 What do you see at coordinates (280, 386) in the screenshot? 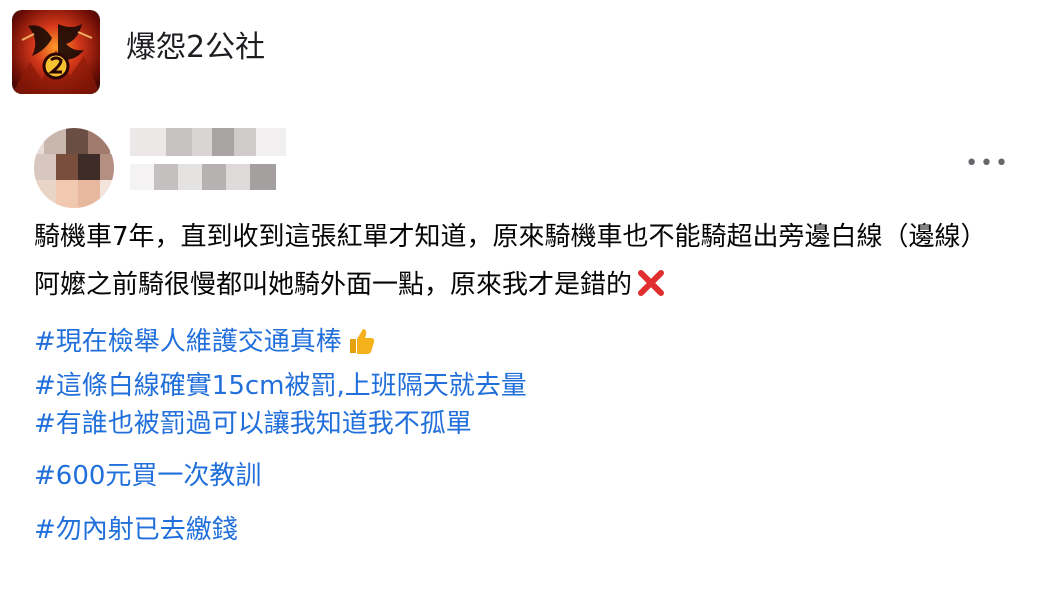
I see `hashtag-link: #這條白線確實15cm被罰,上班隔天就去量` at bounding box center [280, 386].